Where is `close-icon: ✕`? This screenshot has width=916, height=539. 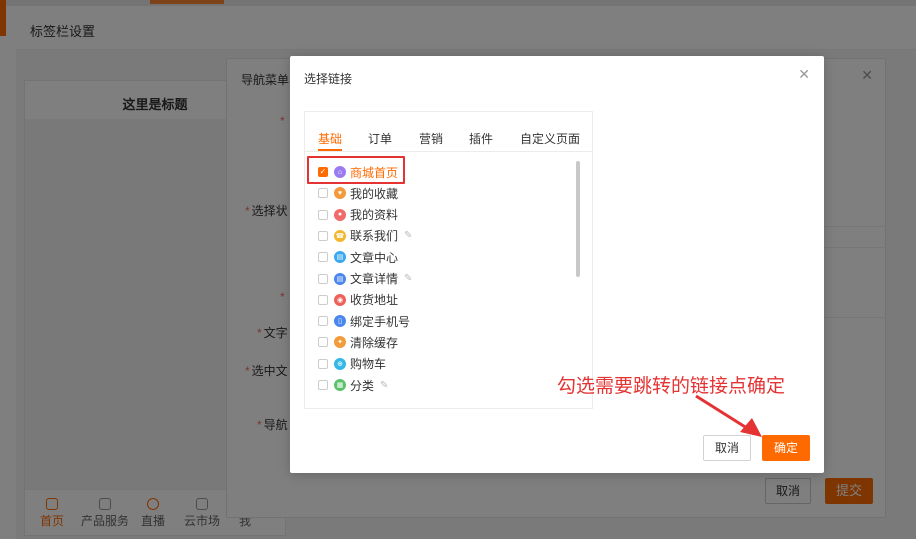 close-icon: ✕ is located at coordinates (804, 74).